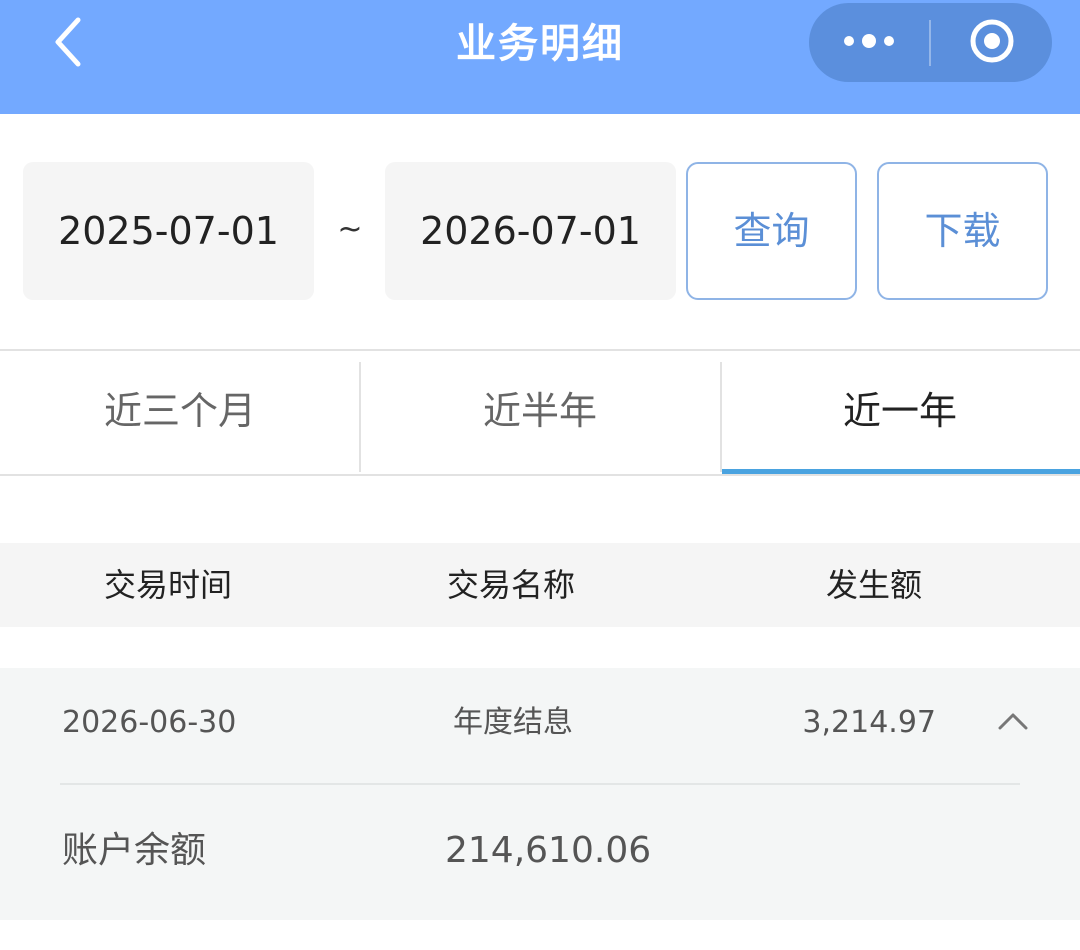  Describe the element at coordinates (900, 412) in the screenshot. I see `tab-last-year: 近一年` at that location.